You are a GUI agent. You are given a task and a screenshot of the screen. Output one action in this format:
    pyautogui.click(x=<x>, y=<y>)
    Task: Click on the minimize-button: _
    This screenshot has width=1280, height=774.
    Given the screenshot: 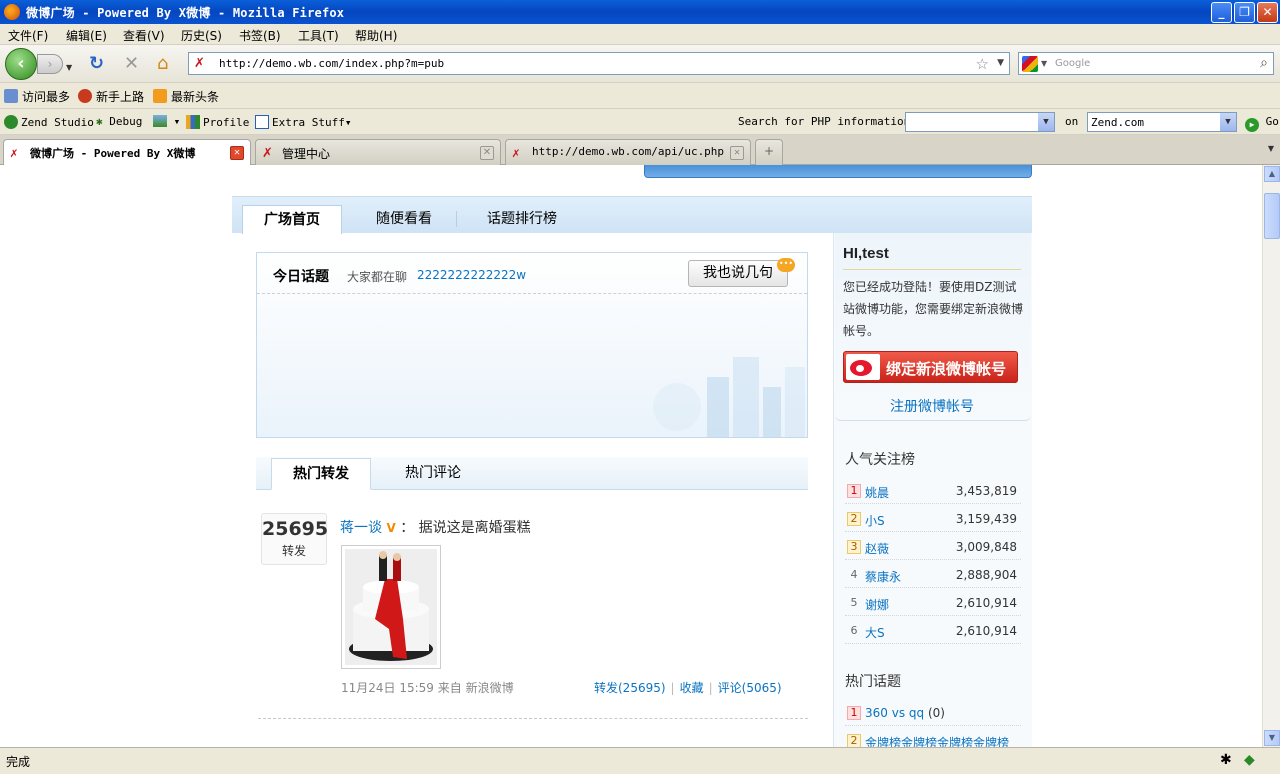 What is the action you would take?
    pyautogui.click(x=1221, y=12)
    